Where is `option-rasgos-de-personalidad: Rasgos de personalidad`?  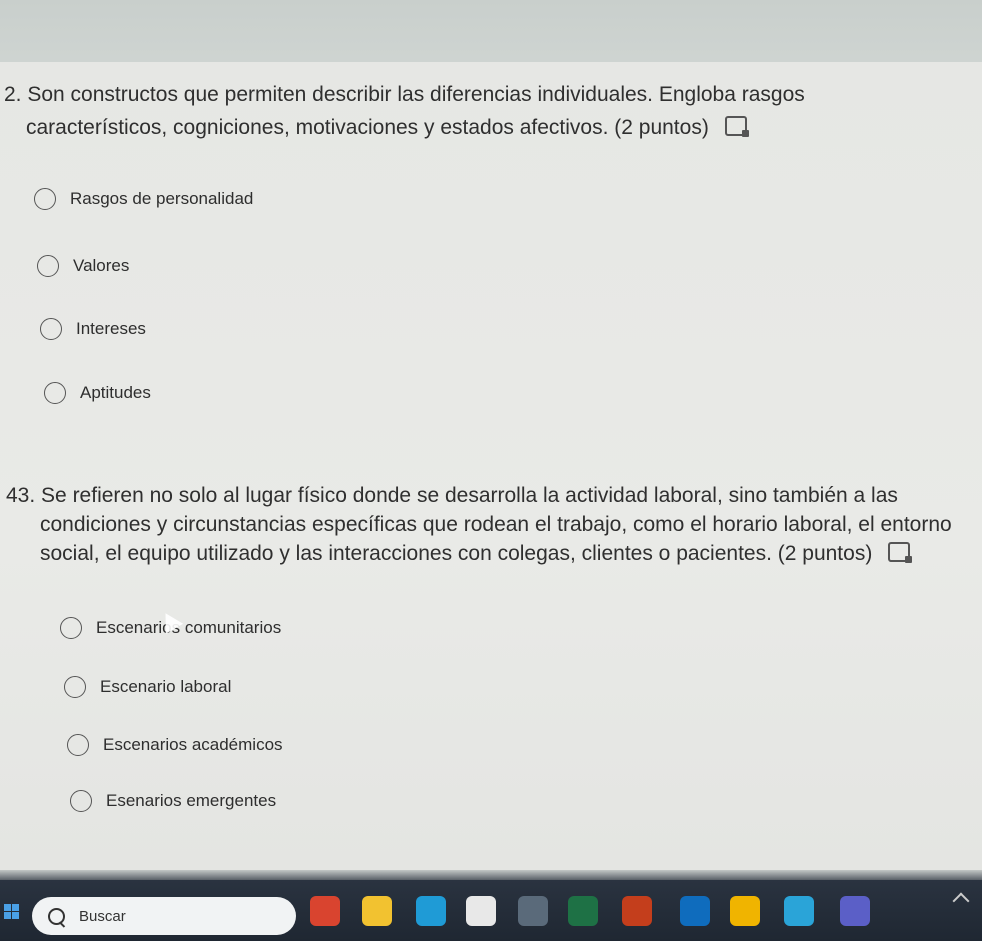 option-rasgos-de-personalidad: Rasgos de personalidad is located at coordinates (143, 199).